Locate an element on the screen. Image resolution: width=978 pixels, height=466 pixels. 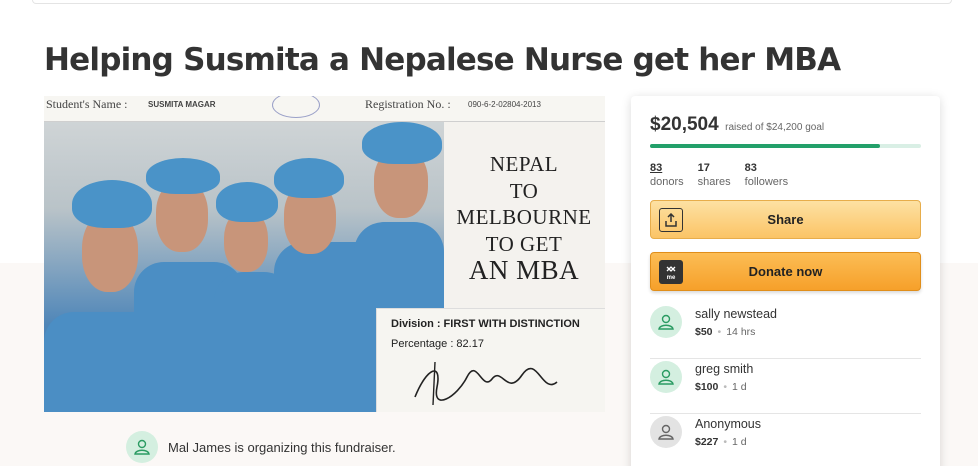
seal-icon is located at coordinates (296, 107).